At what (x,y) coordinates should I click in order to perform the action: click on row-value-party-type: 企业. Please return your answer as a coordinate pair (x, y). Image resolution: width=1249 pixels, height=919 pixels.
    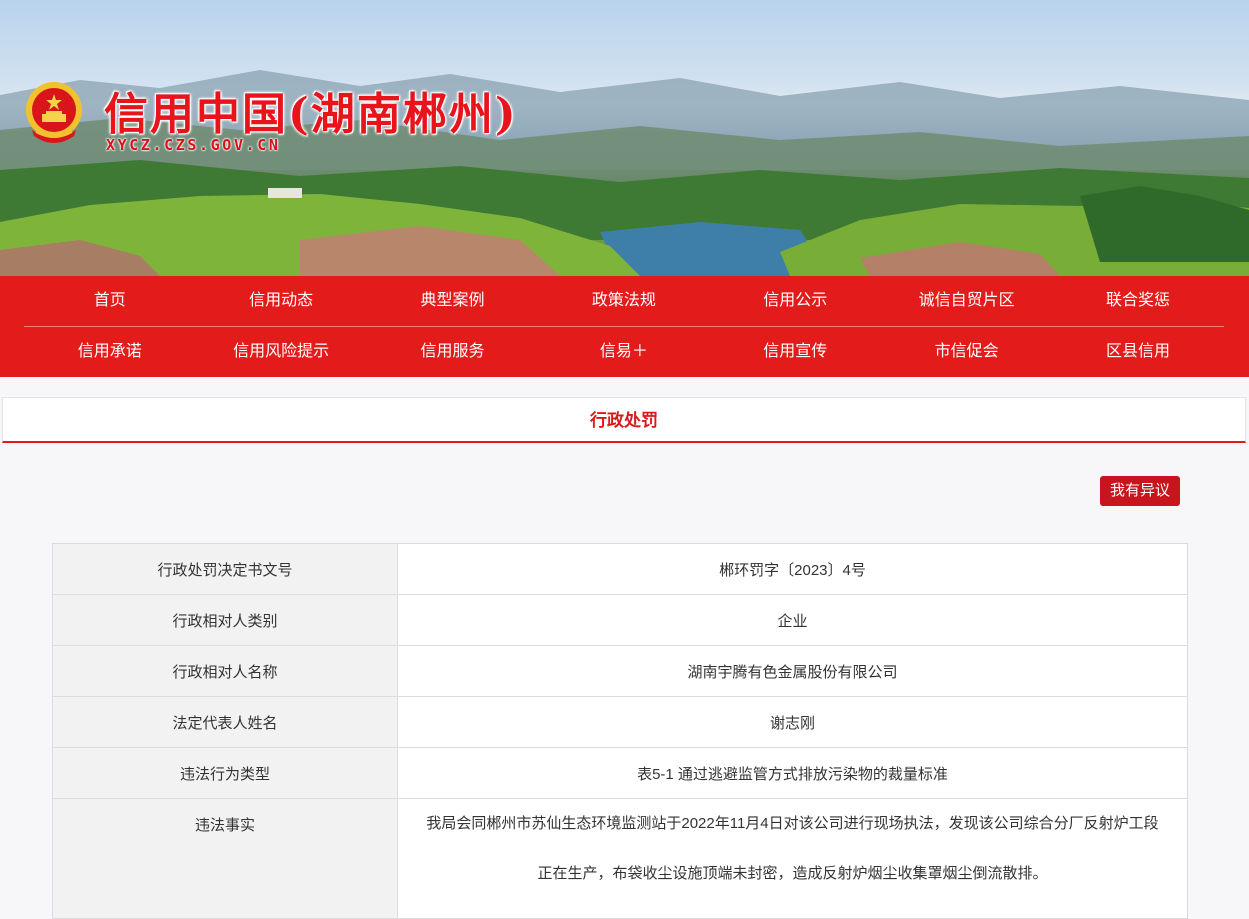
    Looking at the image, I should click on (792, 620).